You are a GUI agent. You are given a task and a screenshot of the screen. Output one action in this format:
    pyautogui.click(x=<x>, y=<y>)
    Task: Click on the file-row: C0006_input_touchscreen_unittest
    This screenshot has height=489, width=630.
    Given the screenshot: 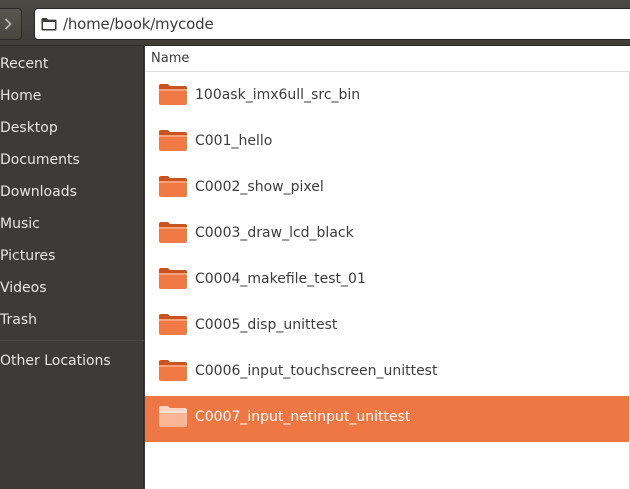 What is the action you would take?
    pyautogui.click(x=387, y=373)
    